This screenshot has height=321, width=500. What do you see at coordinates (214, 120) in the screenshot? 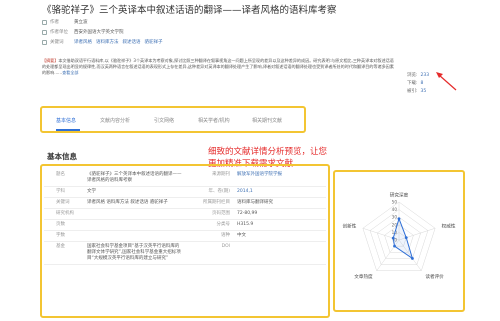
I see `tab-related-scholars: 相关学者/机构` at bounding box center [214, 120].